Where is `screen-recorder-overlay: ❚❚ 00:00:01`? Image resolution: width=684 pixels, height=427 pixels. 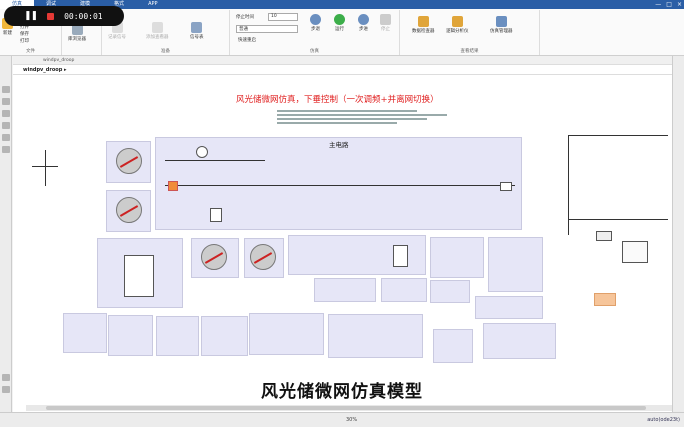
screen-recorder-overlay: ❚❚ 00:00:01 is located at coordinates (64, 16).